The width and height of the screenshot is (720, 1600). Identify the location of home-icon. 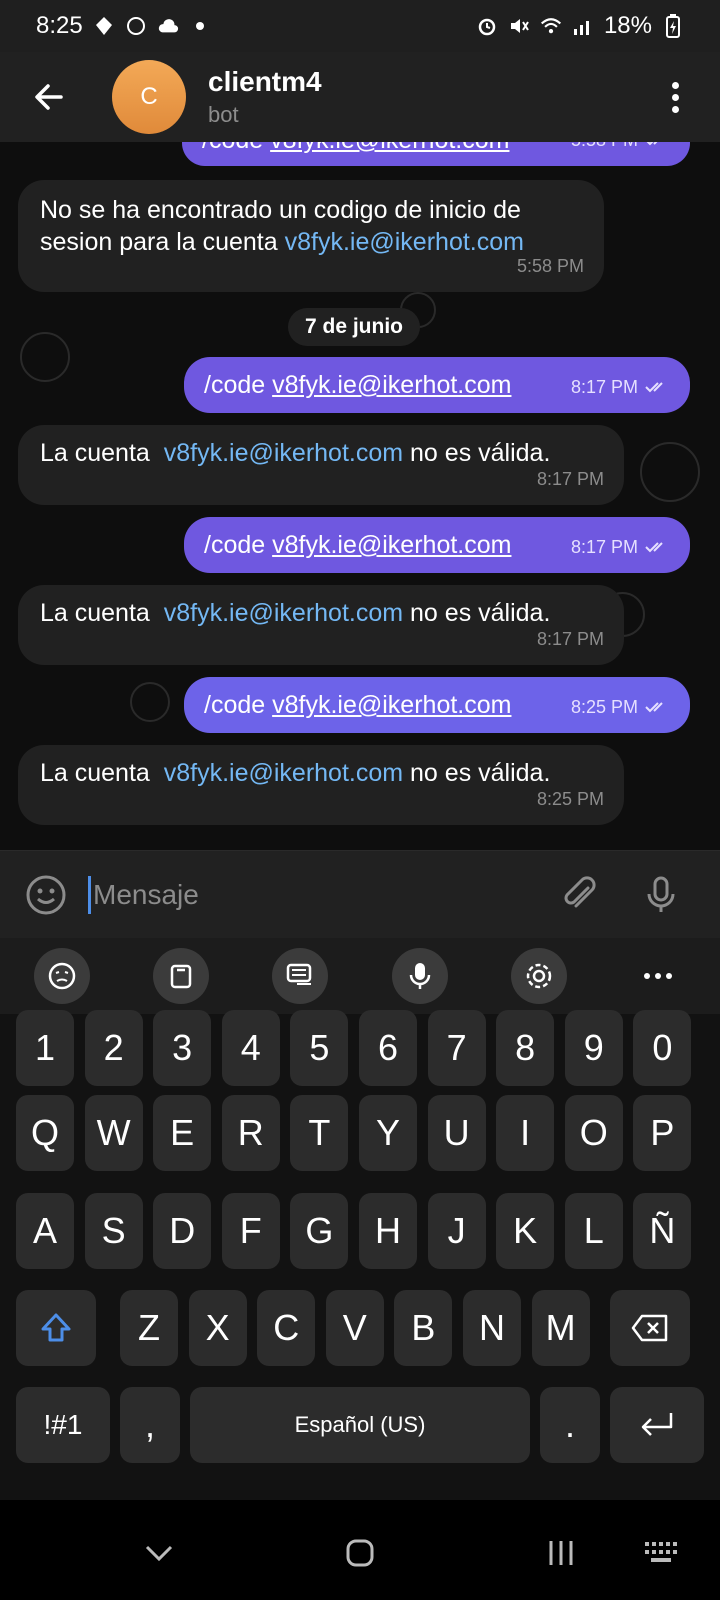
(360, 1553).